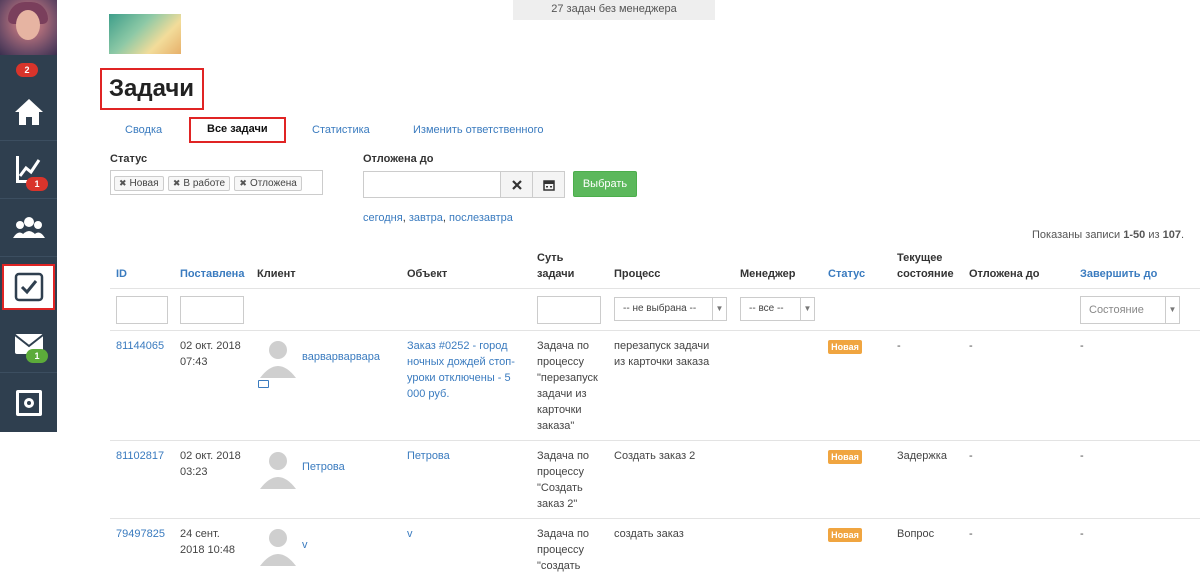 The width and height of the screenshot is (1200, 574). Describe the element at coordinates (925, 266) in the screenshot. I see `col-header-current-state: Текущее состояние` at that location.